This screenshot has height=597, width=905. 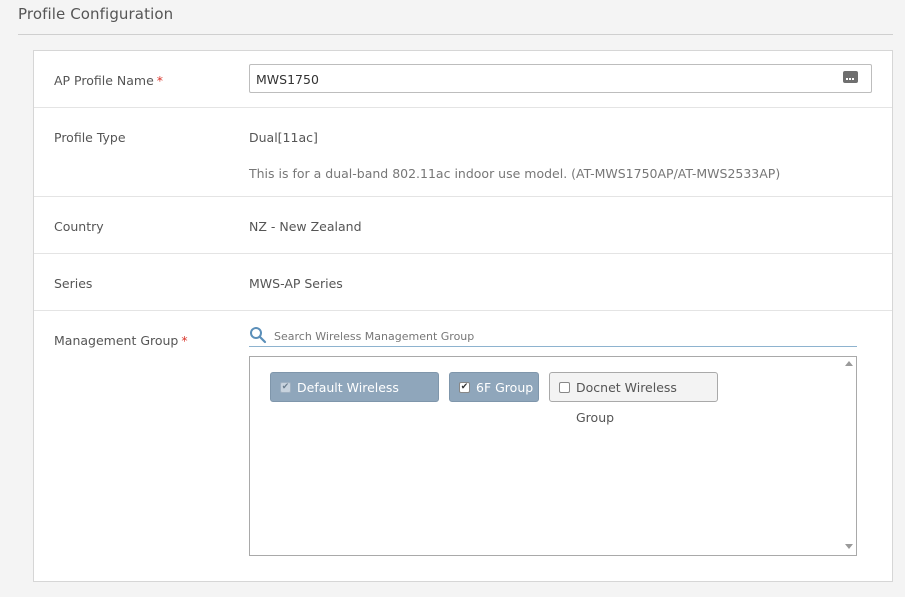 What do you see at coordinates (96, 14) in the screenshot?
I see `page-title: Profile Configuration` at bounding box center [96, 14].